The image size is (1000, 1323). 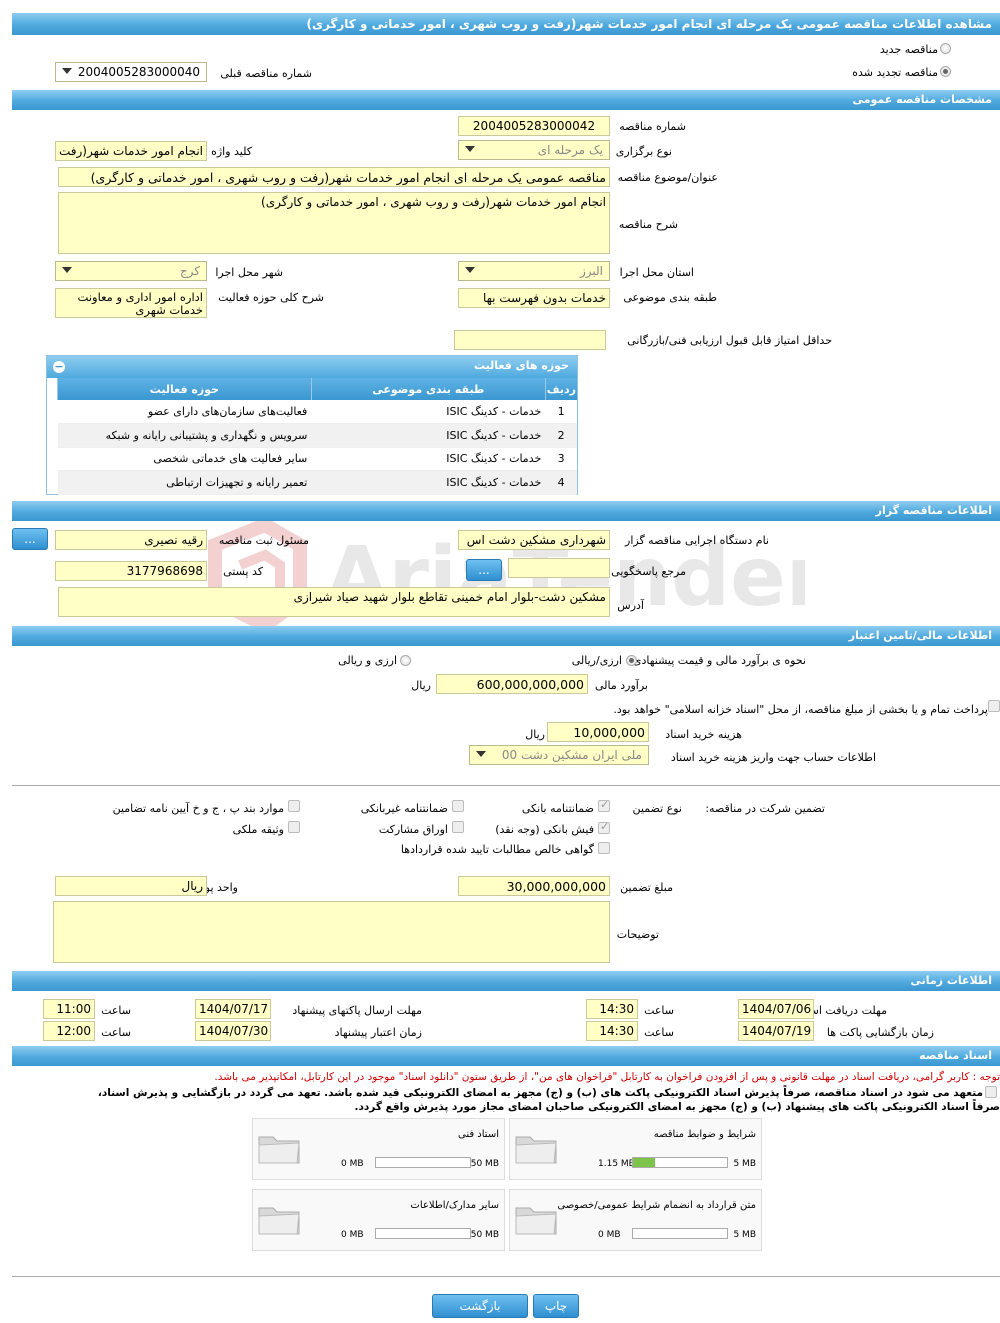 What do you see at coordinates (405, 660) in the screenshot?
I see `fx-and-rial-radio` at bounding box center [405, 660].